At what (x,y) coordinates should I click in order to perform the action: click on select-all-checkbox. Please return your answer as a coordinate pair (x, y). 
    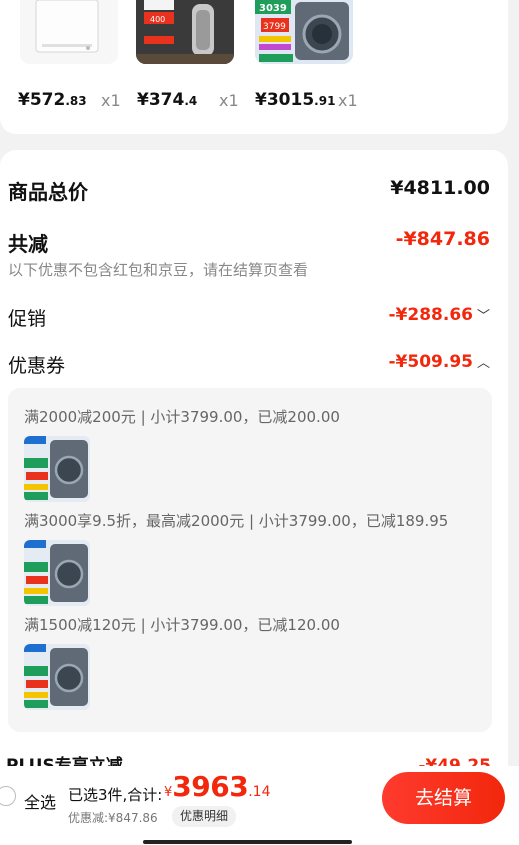
    Looking at the image, I should click on (8, 796).